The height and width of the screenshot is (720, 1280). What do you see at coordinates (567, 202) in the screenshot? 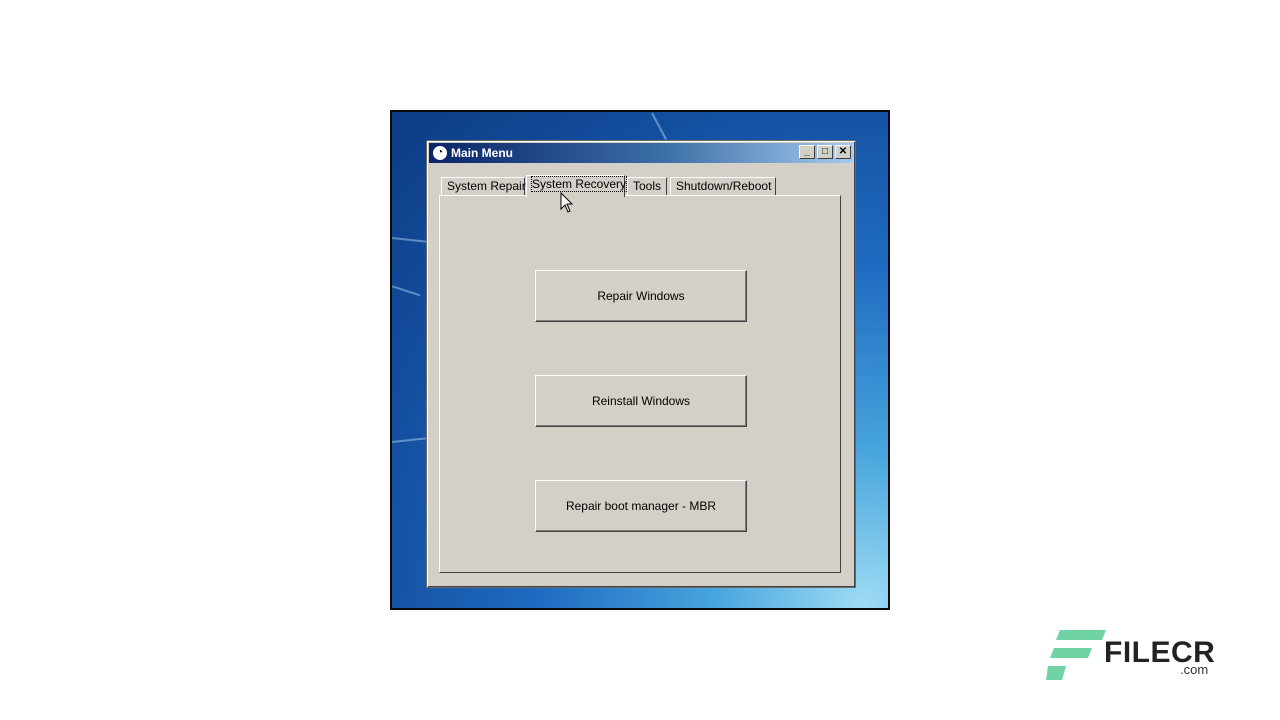
I see `mouse-pointer-icon` at bounding box center [567, 202].